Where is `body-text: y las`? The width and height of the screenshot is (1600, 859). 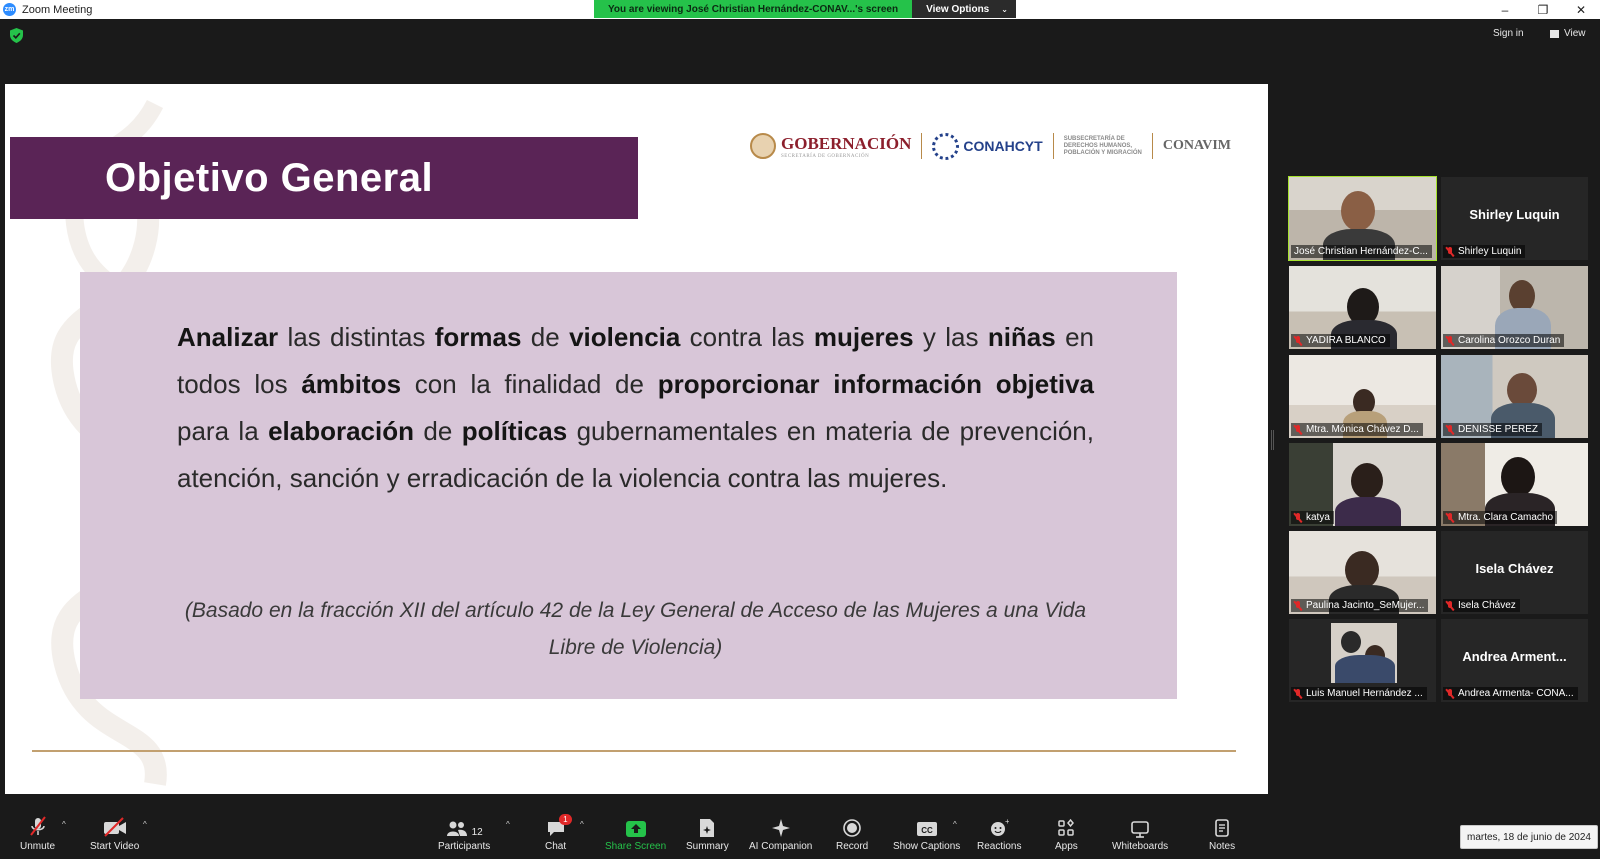 body-text: y las is located at coordinates (950, 337).